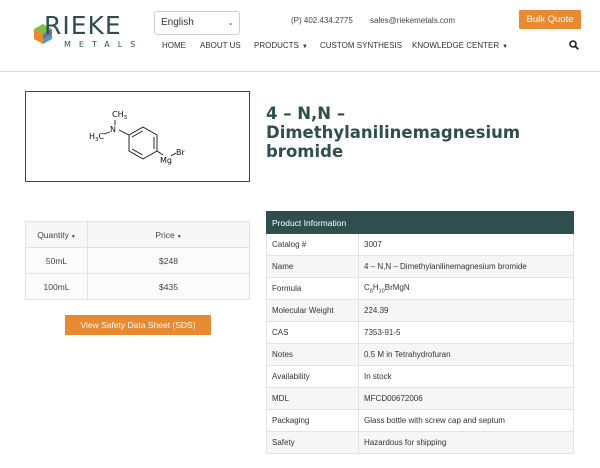  I want to click on info-value: 3007, so click(466, 244).